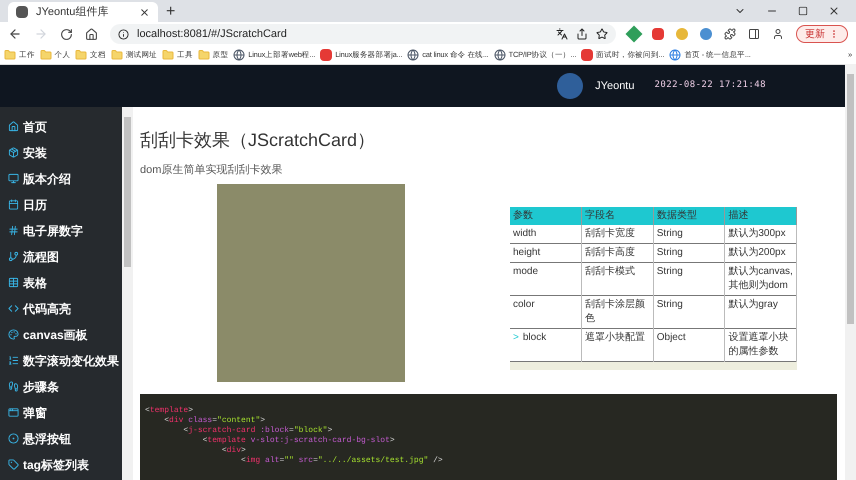 Image resolution: width=856 pixels, height=480 pixels. Describe the element at coordinates (730, 34) in the screenshot. I see `puzzle-icon` at that location.